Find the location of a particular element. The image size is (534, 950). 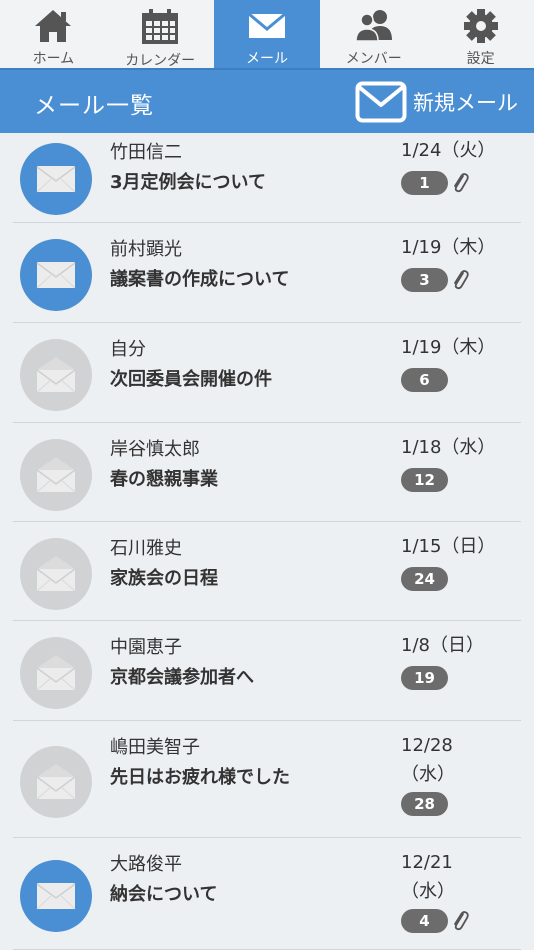

mail-row: 岸谷慎太郎春の懇親事業 1/18（水） 12 is located at coordinates (267, 472).